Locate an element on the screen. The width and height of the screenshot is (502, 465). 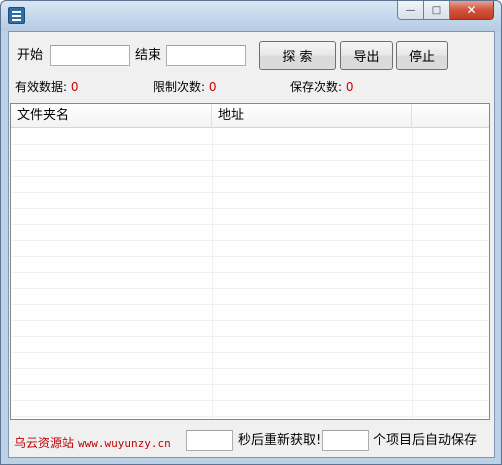
window-controls: — □ ✕ is located at coordinates (445, 10).